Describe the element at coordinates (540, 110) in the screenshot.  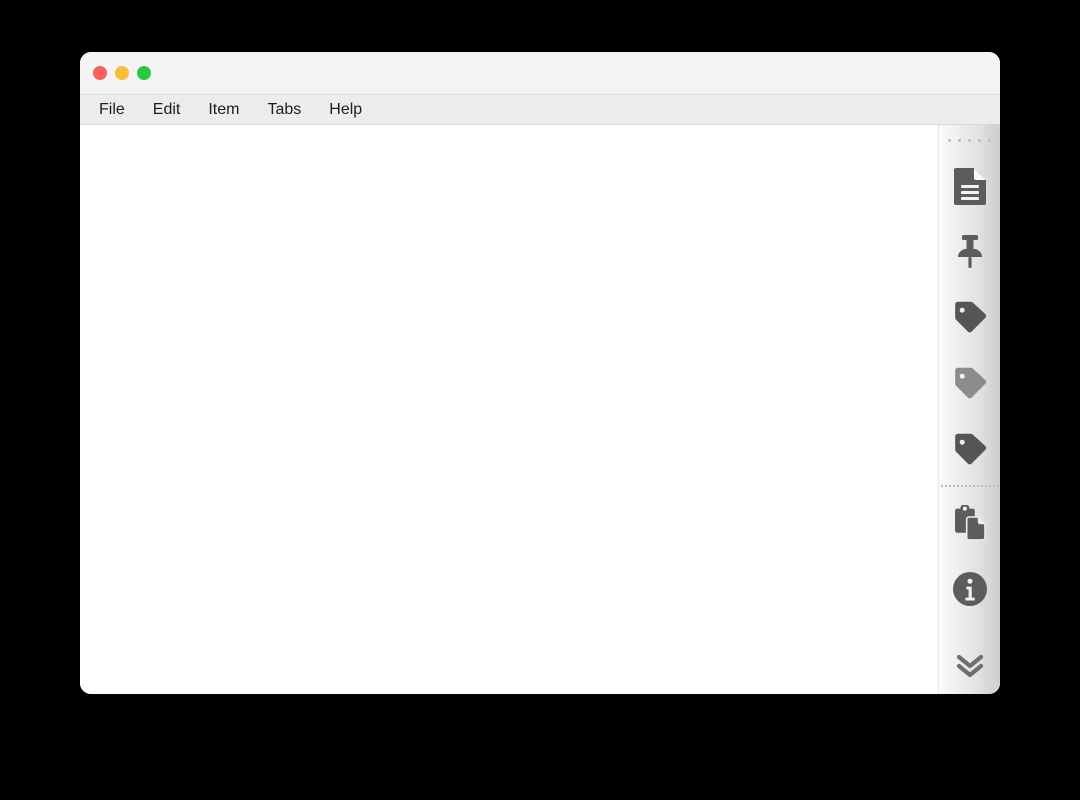
I see `menu-bar: File Edit Item Tabs Help` at that location.